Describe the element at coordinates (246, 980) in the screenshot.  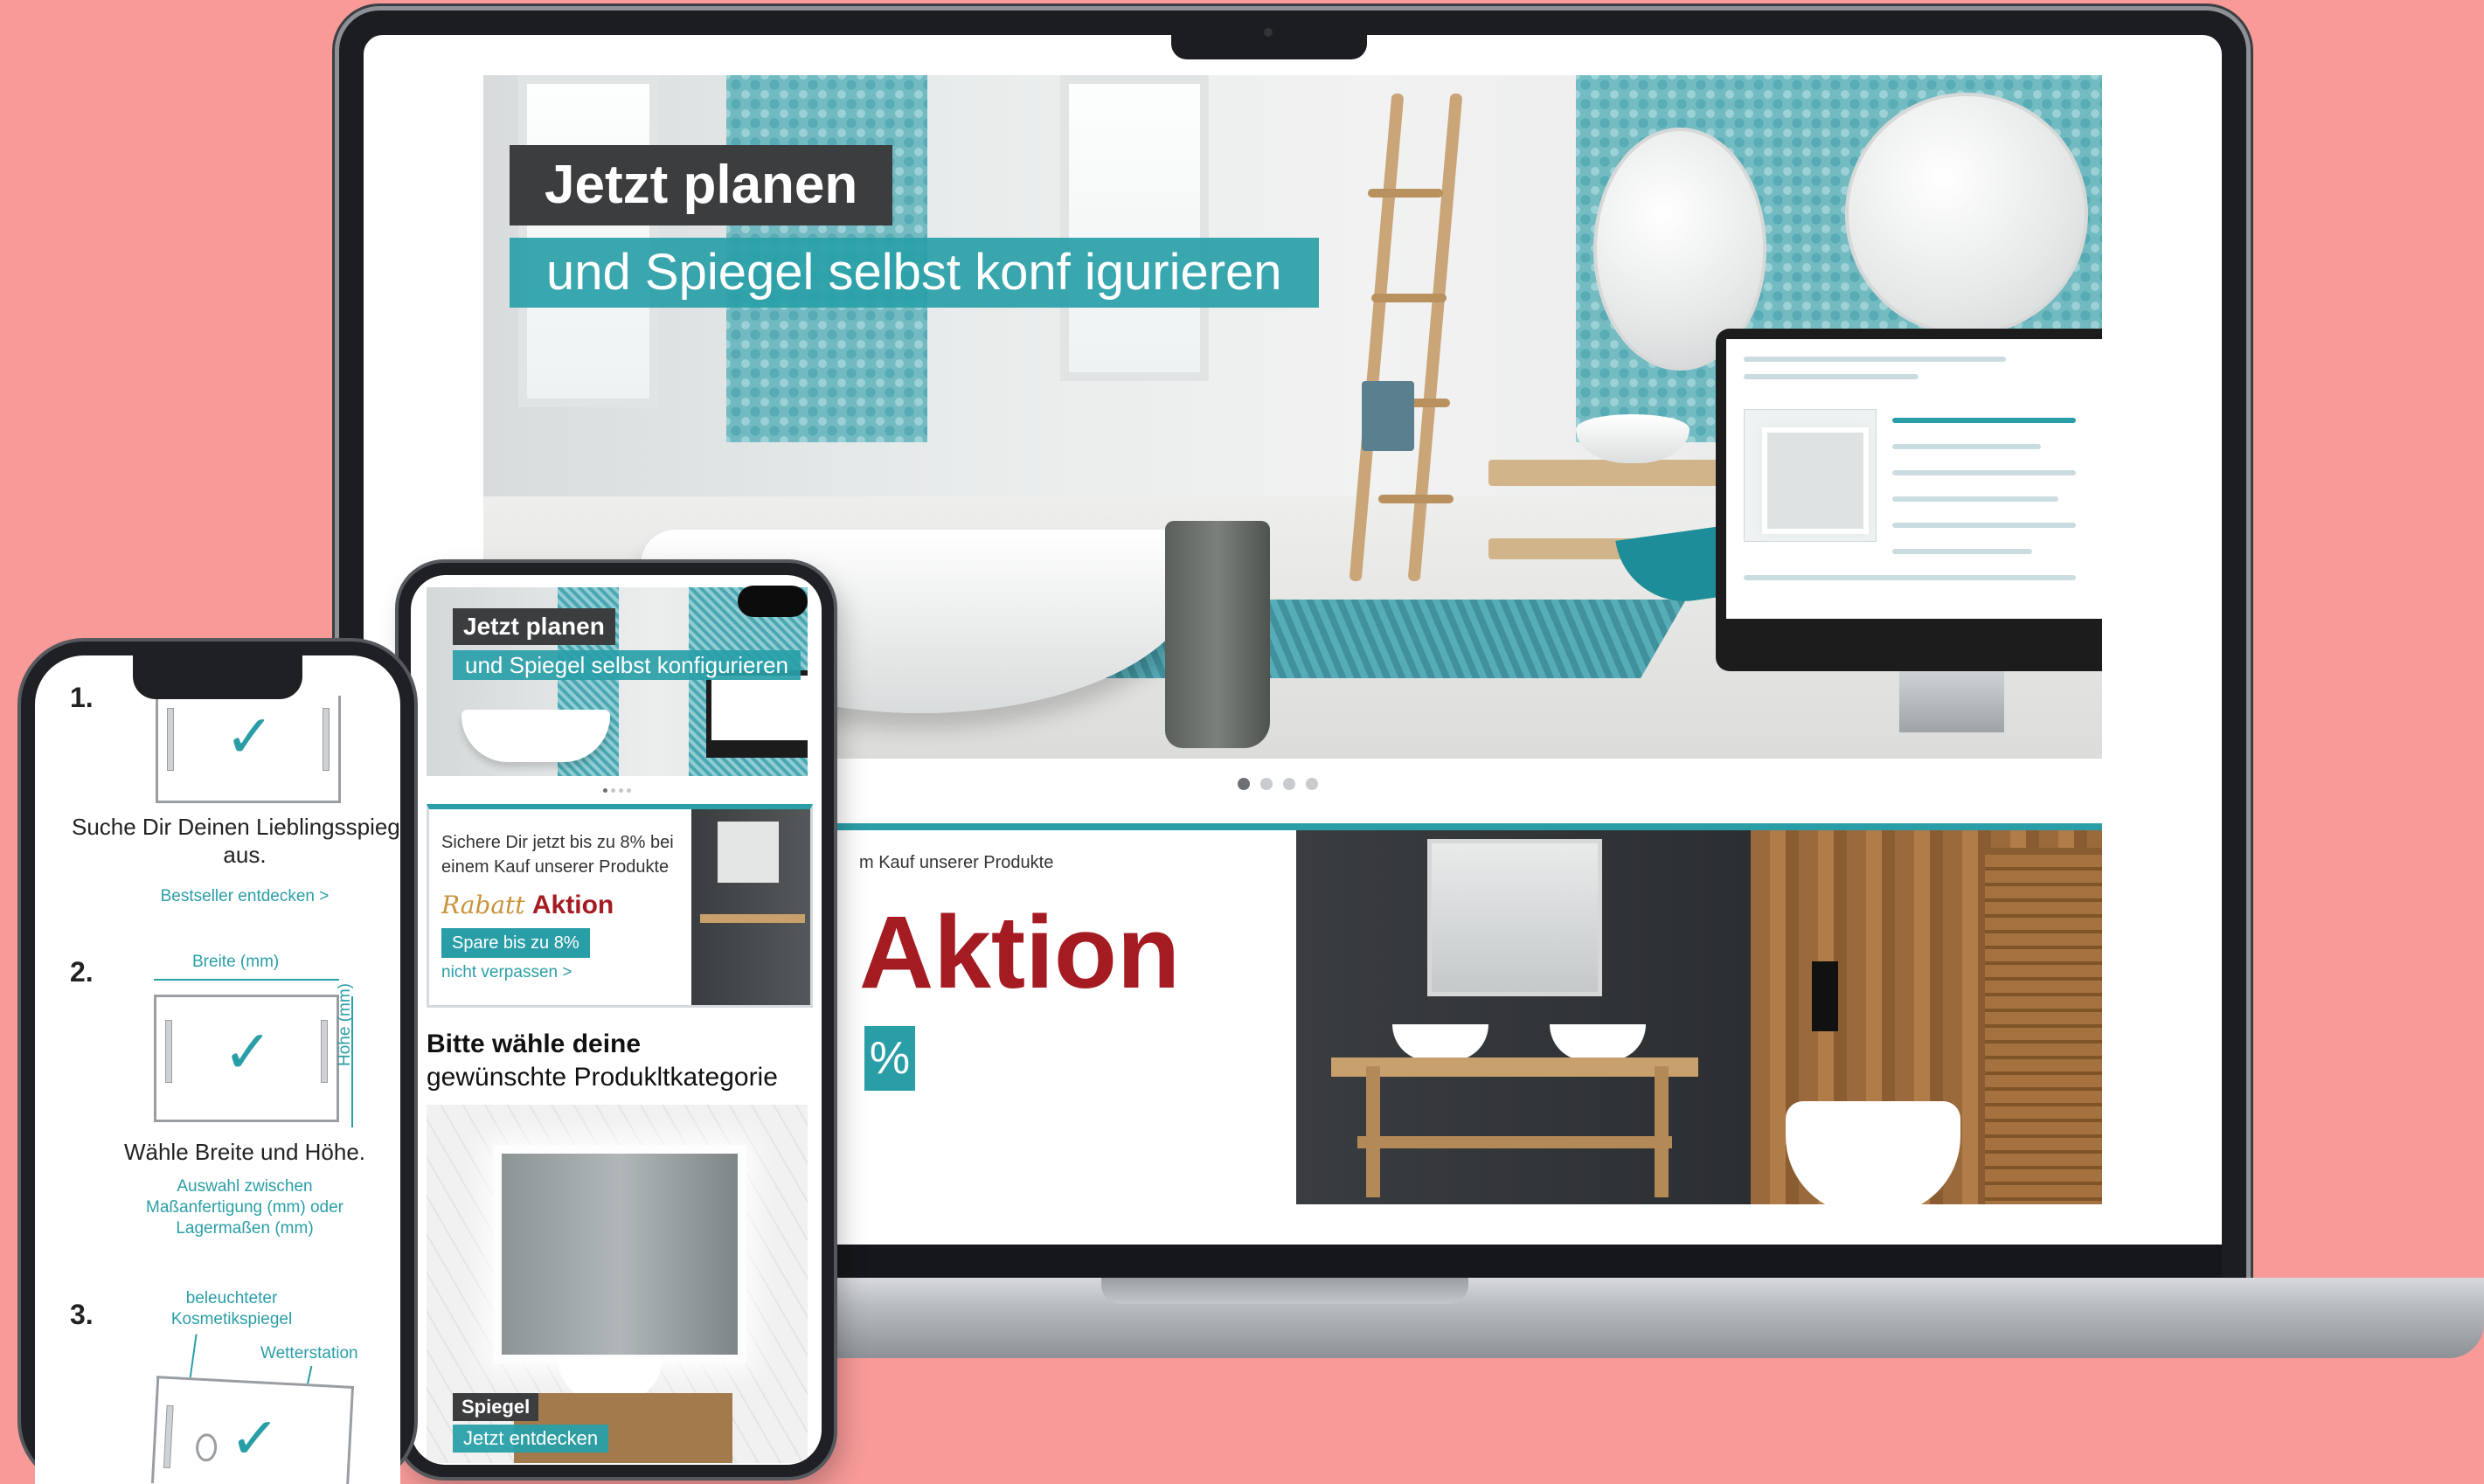
I see `width-arrow` at that location.